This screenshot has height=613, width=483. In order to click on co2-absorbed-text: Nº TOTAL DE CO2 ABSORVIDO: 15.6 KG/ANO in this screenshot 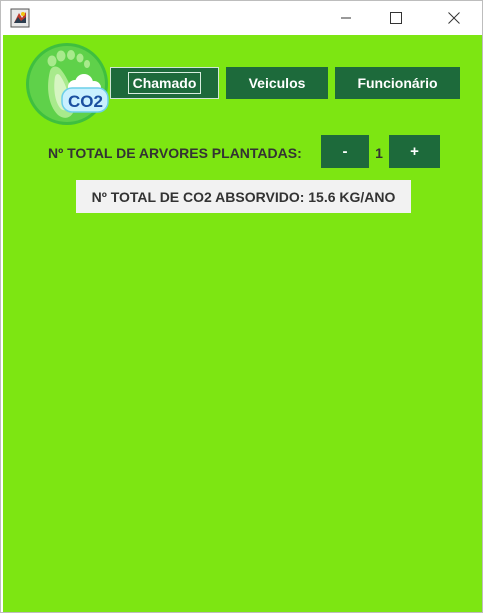, I will do `click(243, 196)`.